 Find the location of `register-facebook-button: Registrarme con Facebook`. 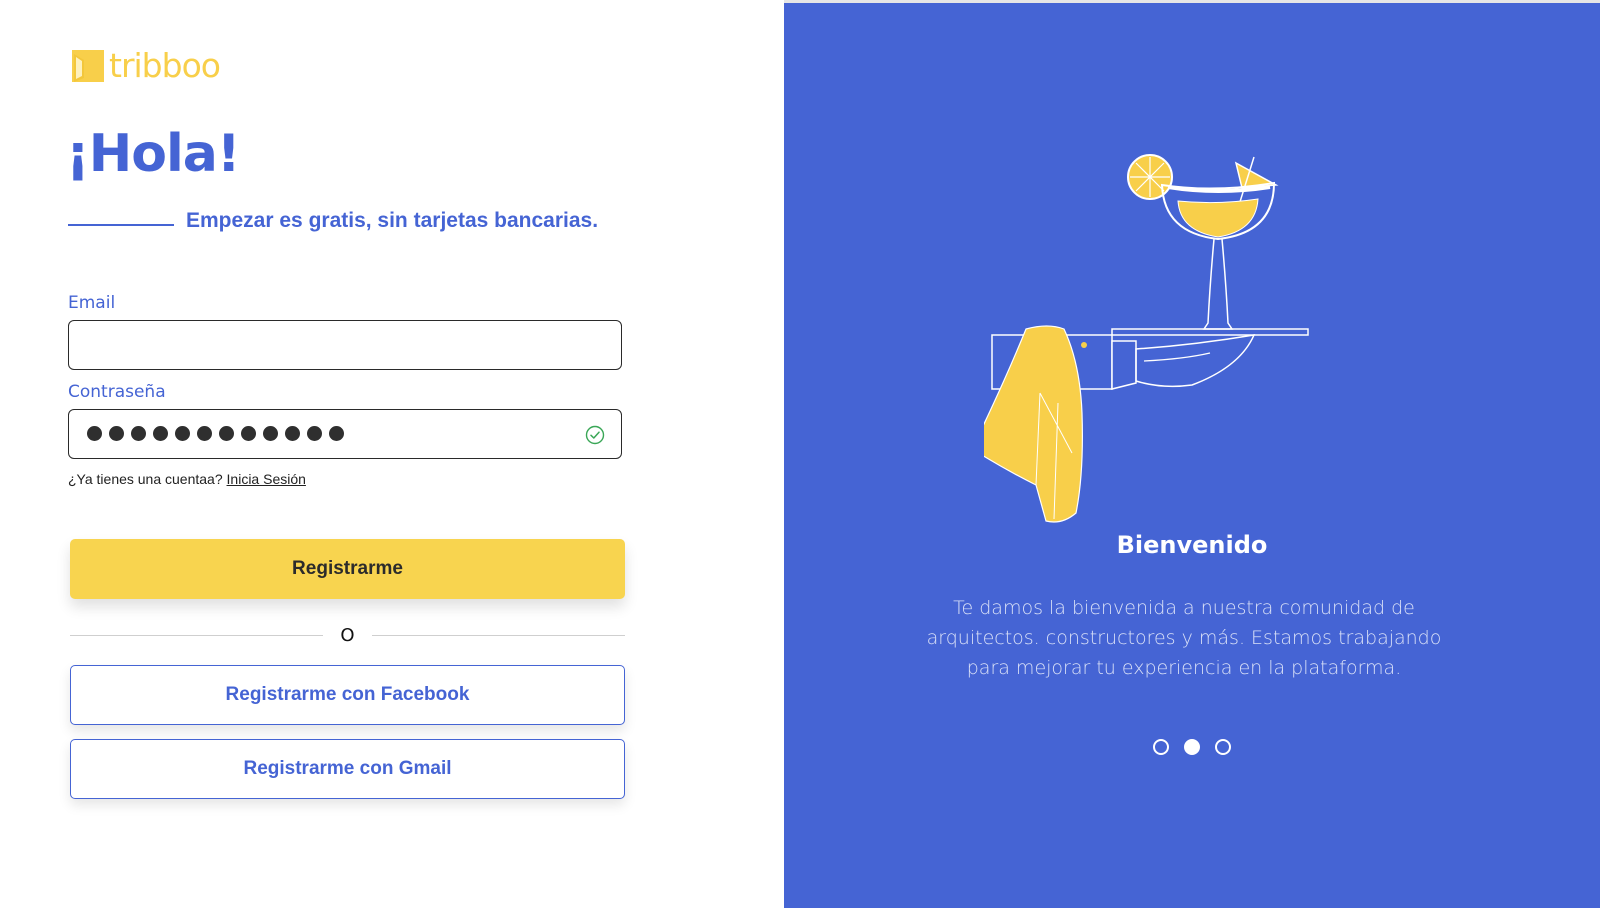

register-facebook-button: Registrarme con Facebook is located at coordinates (347, 695).